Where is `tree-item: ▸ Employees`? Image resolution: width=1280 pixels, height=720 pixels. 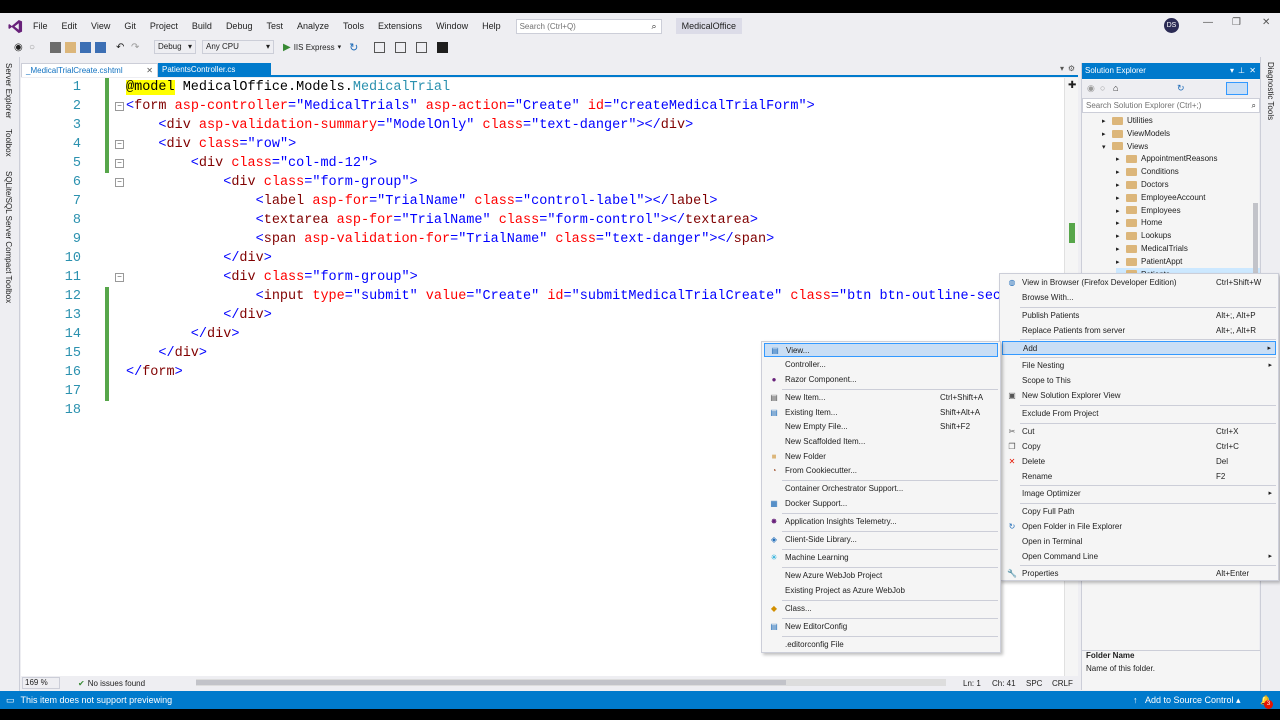 tree-item: ▸ Employees is located at coordinates (1148, 210).